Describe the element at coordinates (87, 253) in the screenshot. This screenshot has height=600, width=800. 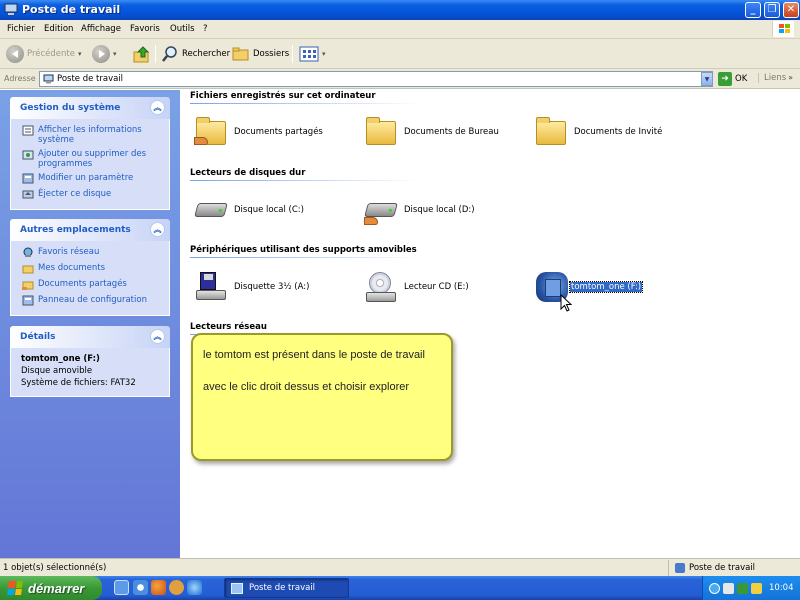
I see `place-network-places: Favoris réseau` at that location.